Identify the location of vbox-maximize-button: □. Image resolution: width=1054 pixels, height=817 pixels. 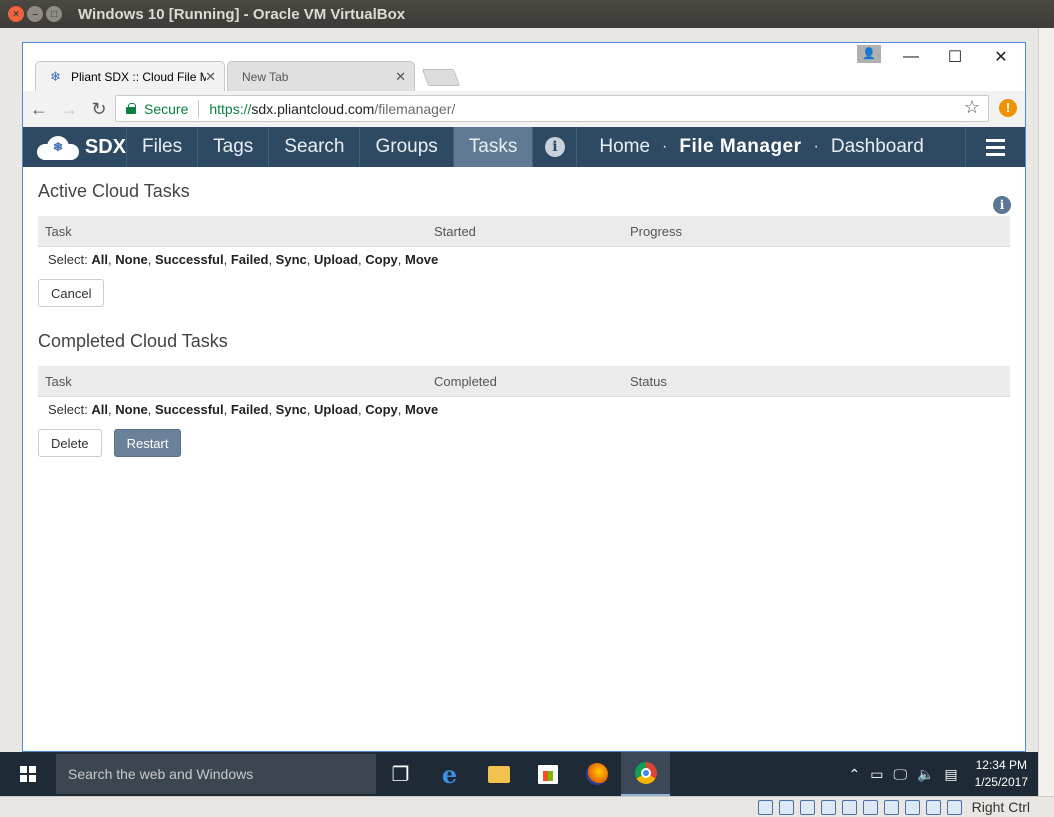
(54, 14).